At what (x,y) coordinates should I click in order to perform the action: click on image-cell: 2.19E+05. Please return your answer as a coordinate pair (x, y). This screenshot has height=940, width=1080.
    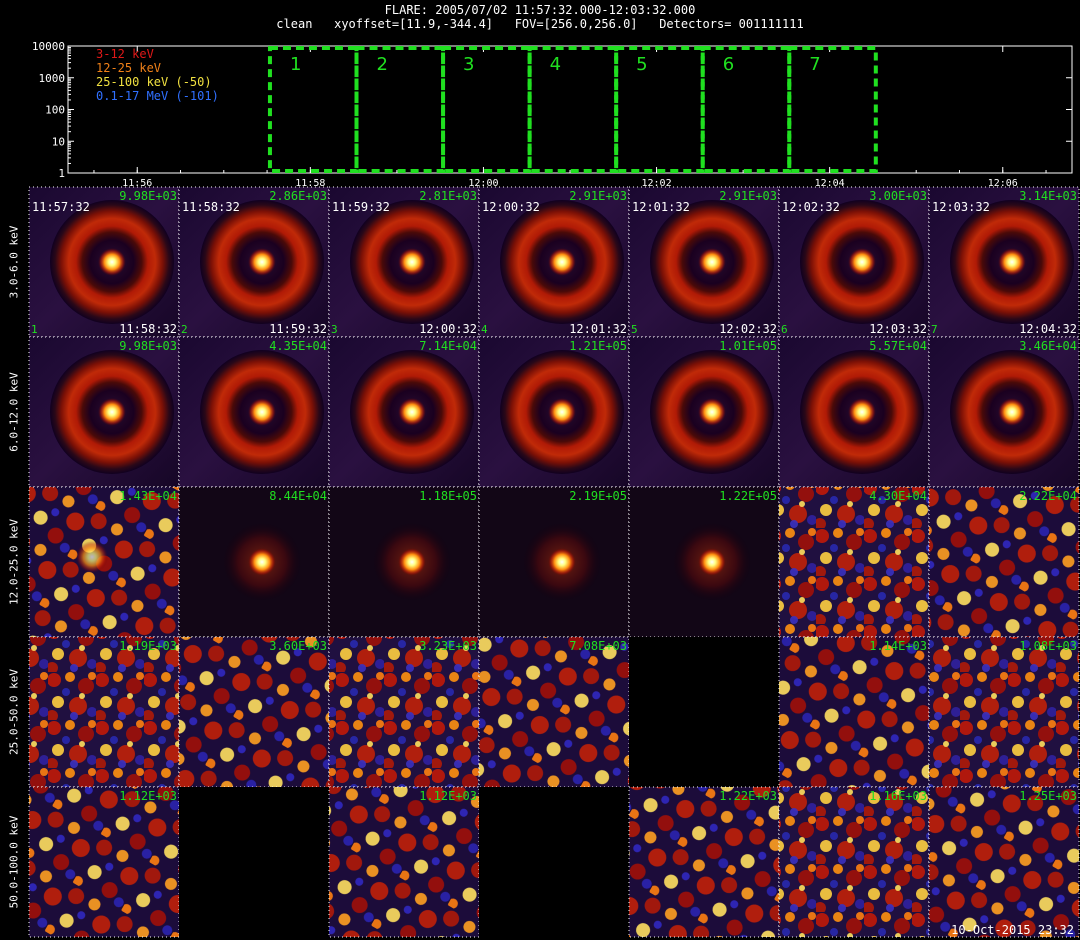
    Looking at the image, I should click on (554, 562).